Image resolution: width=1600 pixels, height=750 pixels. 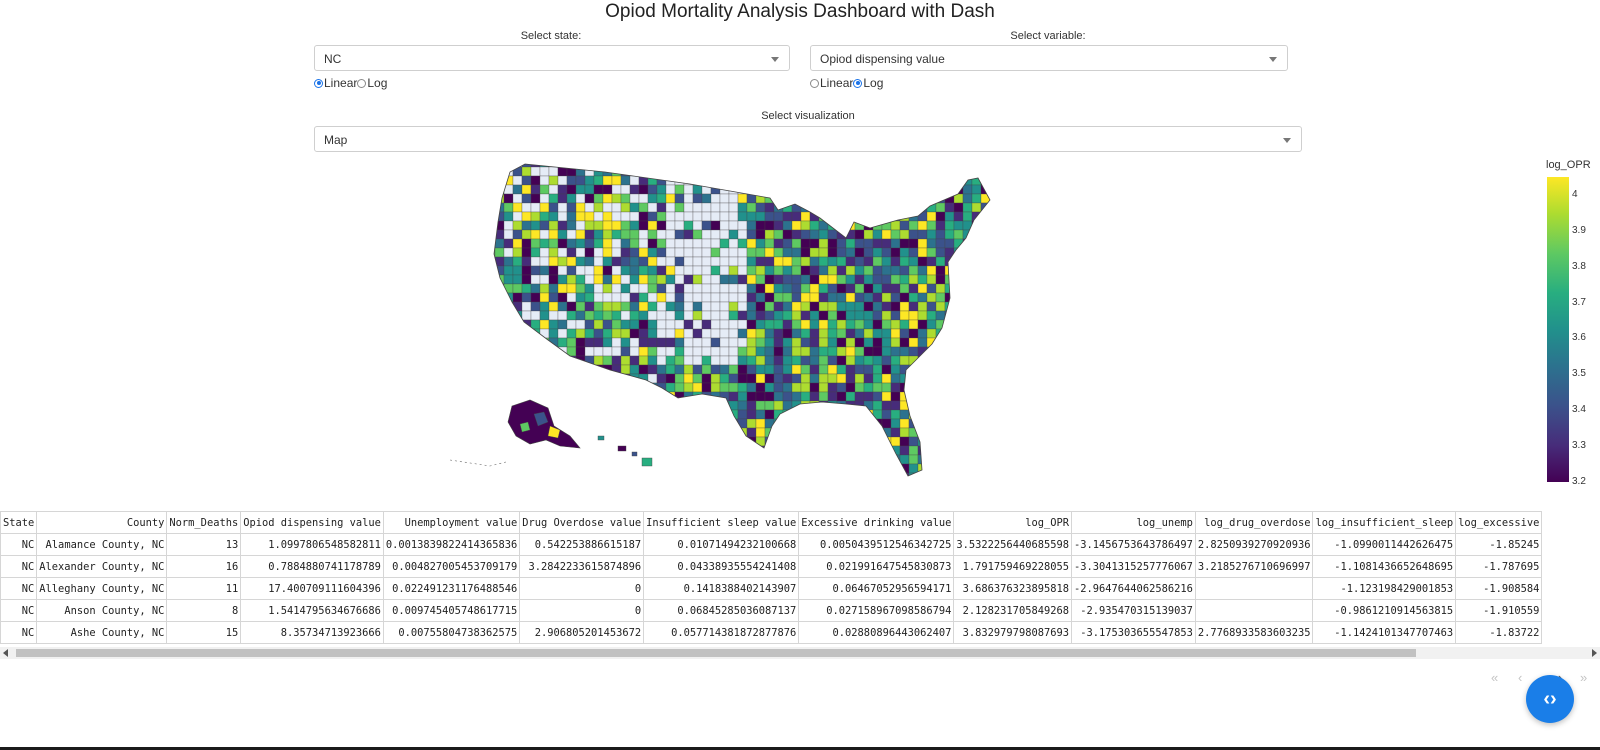 What do you see at coordinates (312, 610) in the screenshot?
I see `table-cell: 1.5414795634676686` at bounding box center [312, 610].